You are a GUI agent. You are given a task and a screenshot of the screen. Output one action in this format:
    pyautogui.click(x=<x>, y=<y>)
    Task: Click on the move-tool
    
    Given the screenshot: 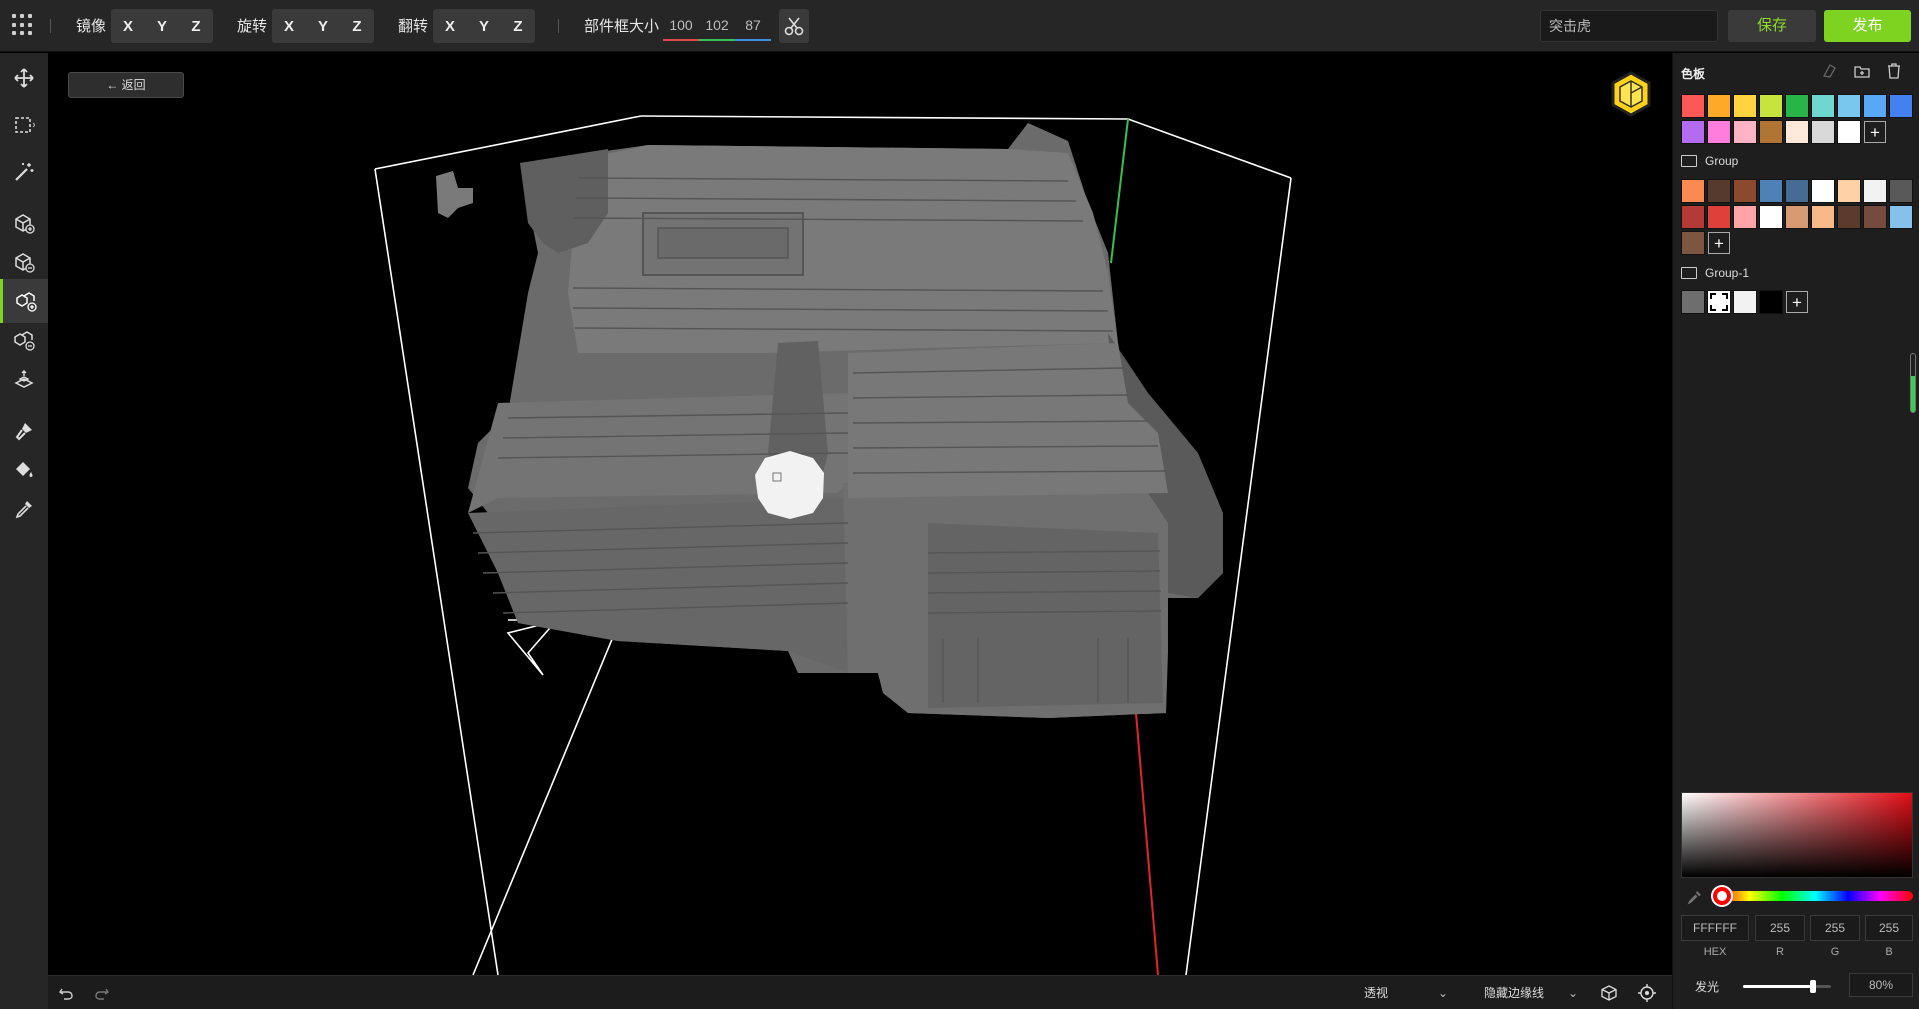 What is the action you would take?
    pyautogui.click(x=24, y=78)
    